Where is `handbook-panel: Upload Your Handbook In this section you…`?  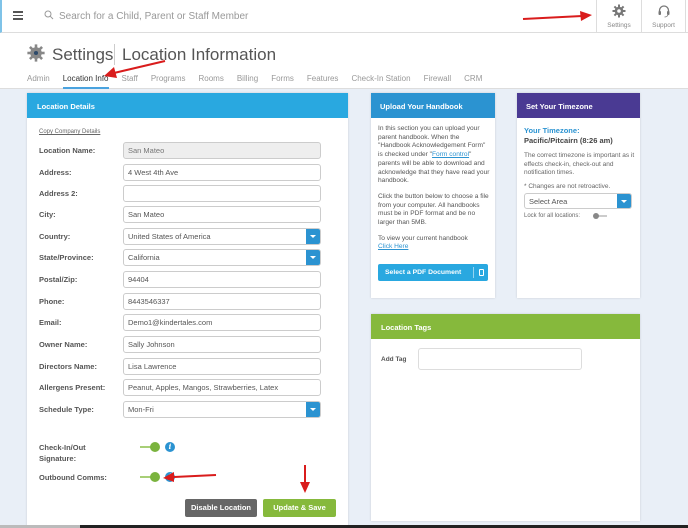 handbook-panel: Upload Your Handbook In this section you… is located at coordinates (433, 195).